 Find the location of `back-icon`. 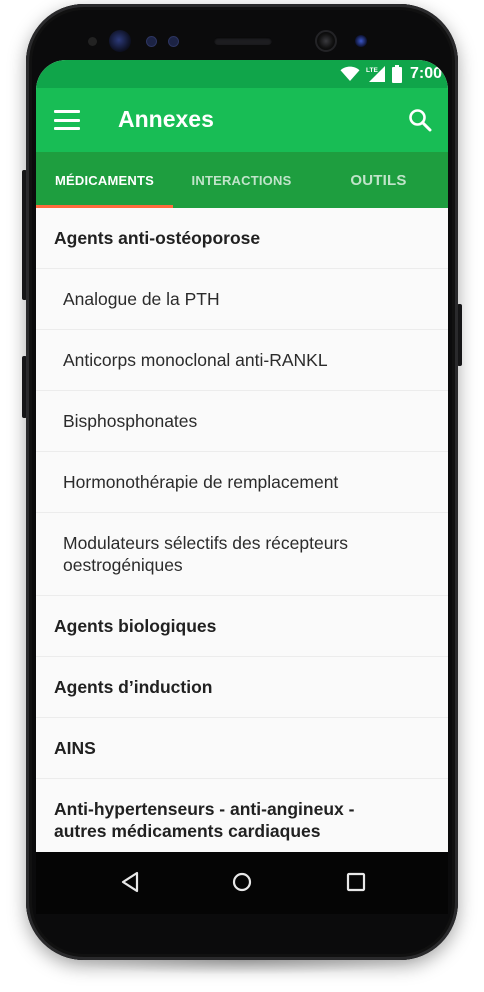

back-icon is located at coordinates (130, 882).